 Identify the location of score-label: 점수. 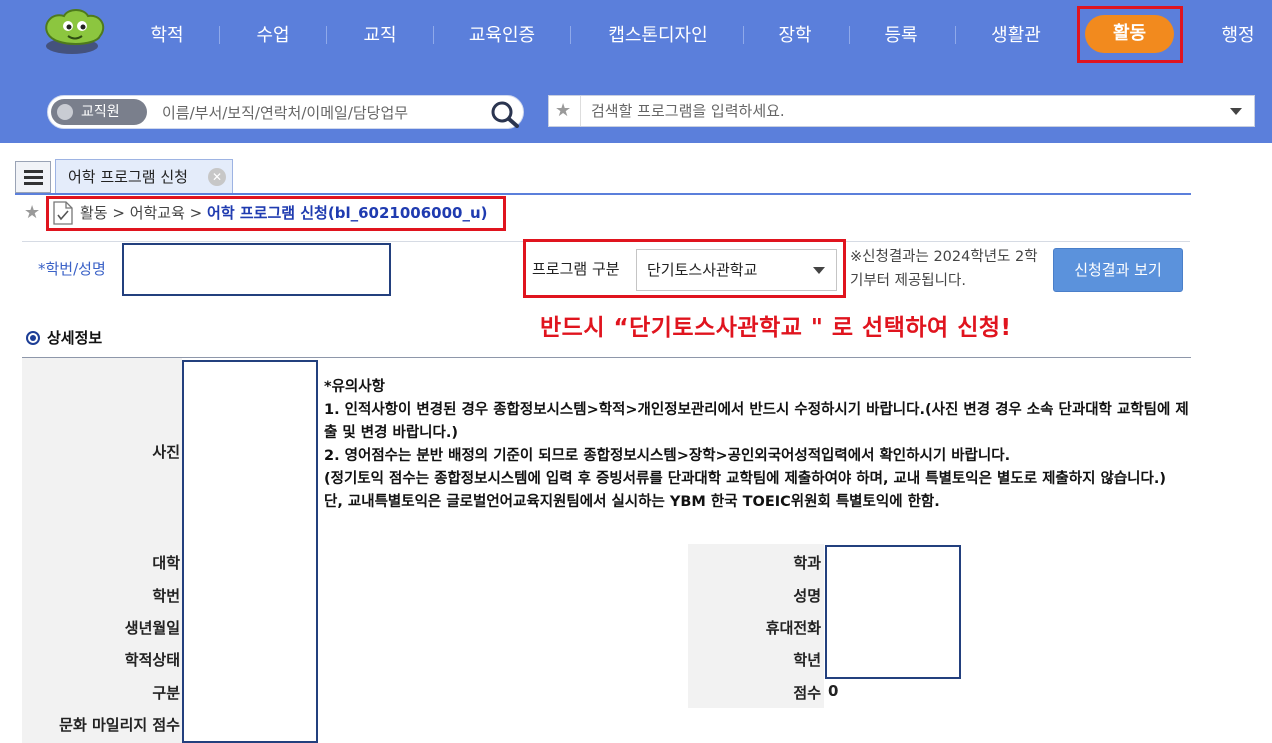
(807, 693).